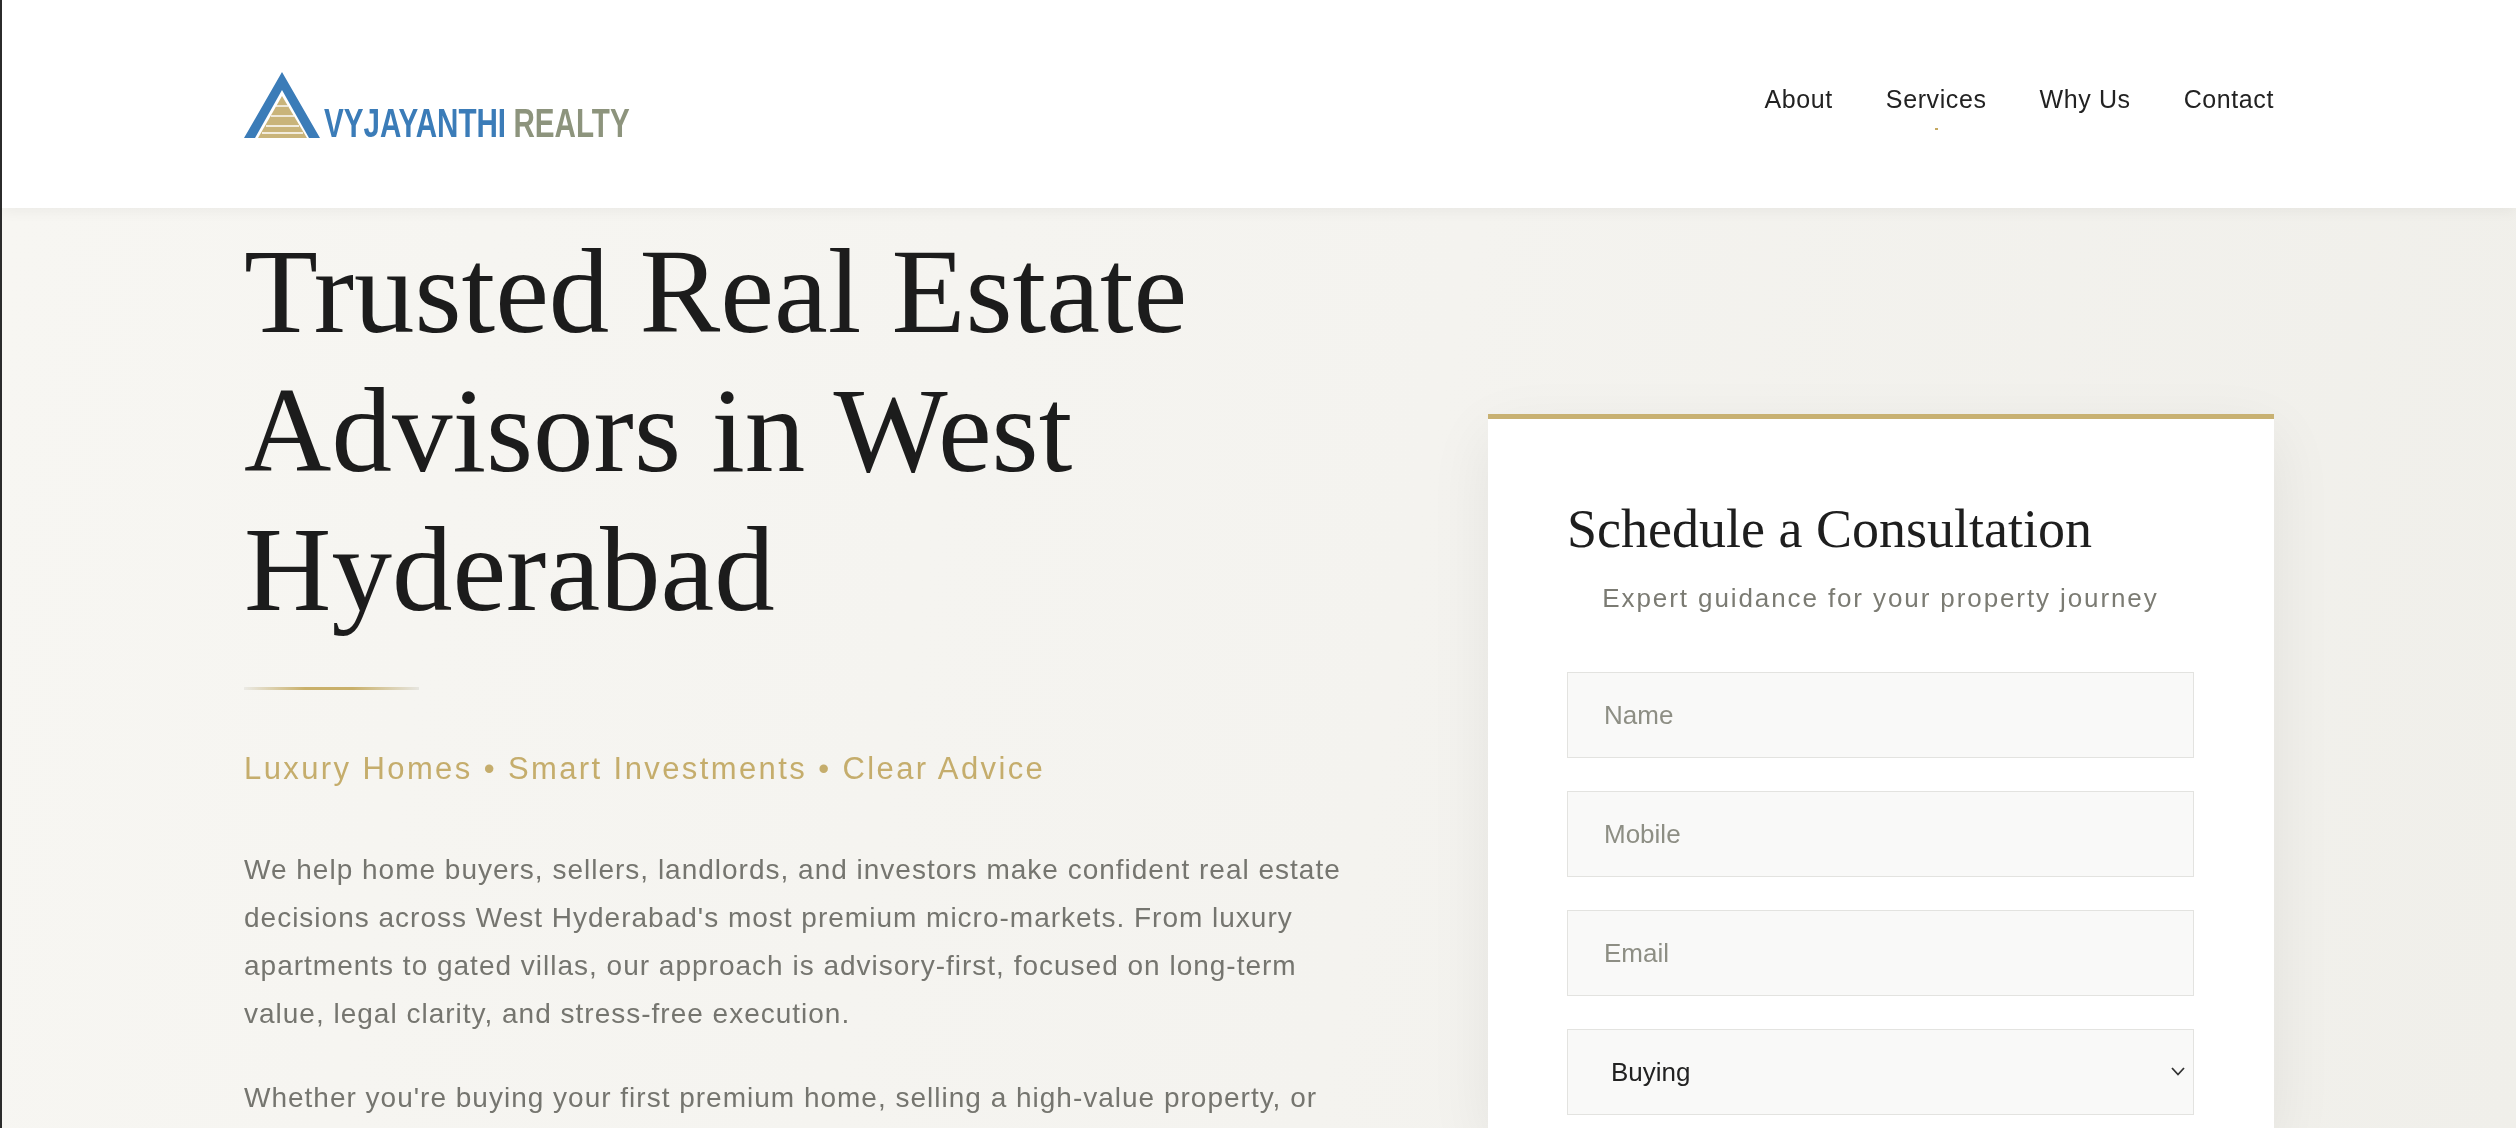 This screenshot has height=1128, width=2516. What do you see at coordinates (1798, 104) in the screenshot?
I see `nav-link: About` at bounding box center [1798, 104].